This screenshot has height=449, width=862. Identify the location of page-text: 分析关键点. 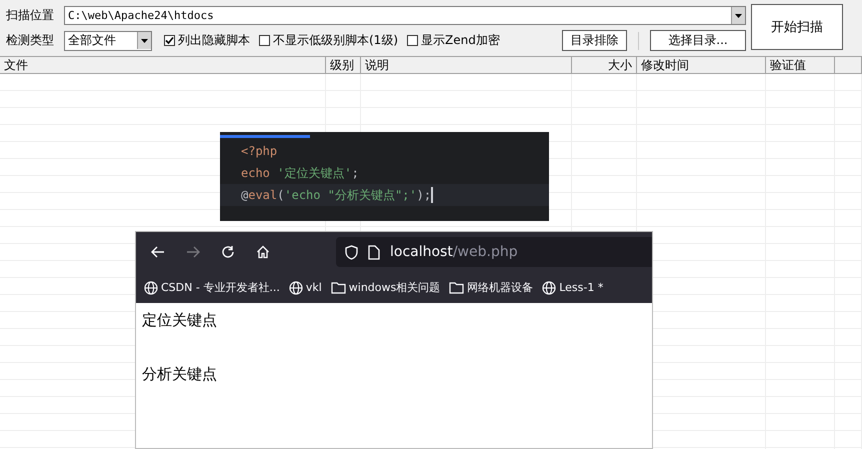
(180, 375).